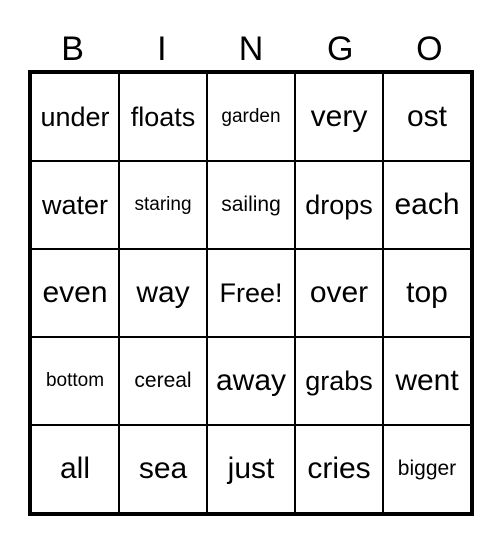 This screenshot has height=544, width=502. What do you see at coordinates (427, 293) in the screenshot?
I see `bingo-cell: top` at bounding box center [427, 293].